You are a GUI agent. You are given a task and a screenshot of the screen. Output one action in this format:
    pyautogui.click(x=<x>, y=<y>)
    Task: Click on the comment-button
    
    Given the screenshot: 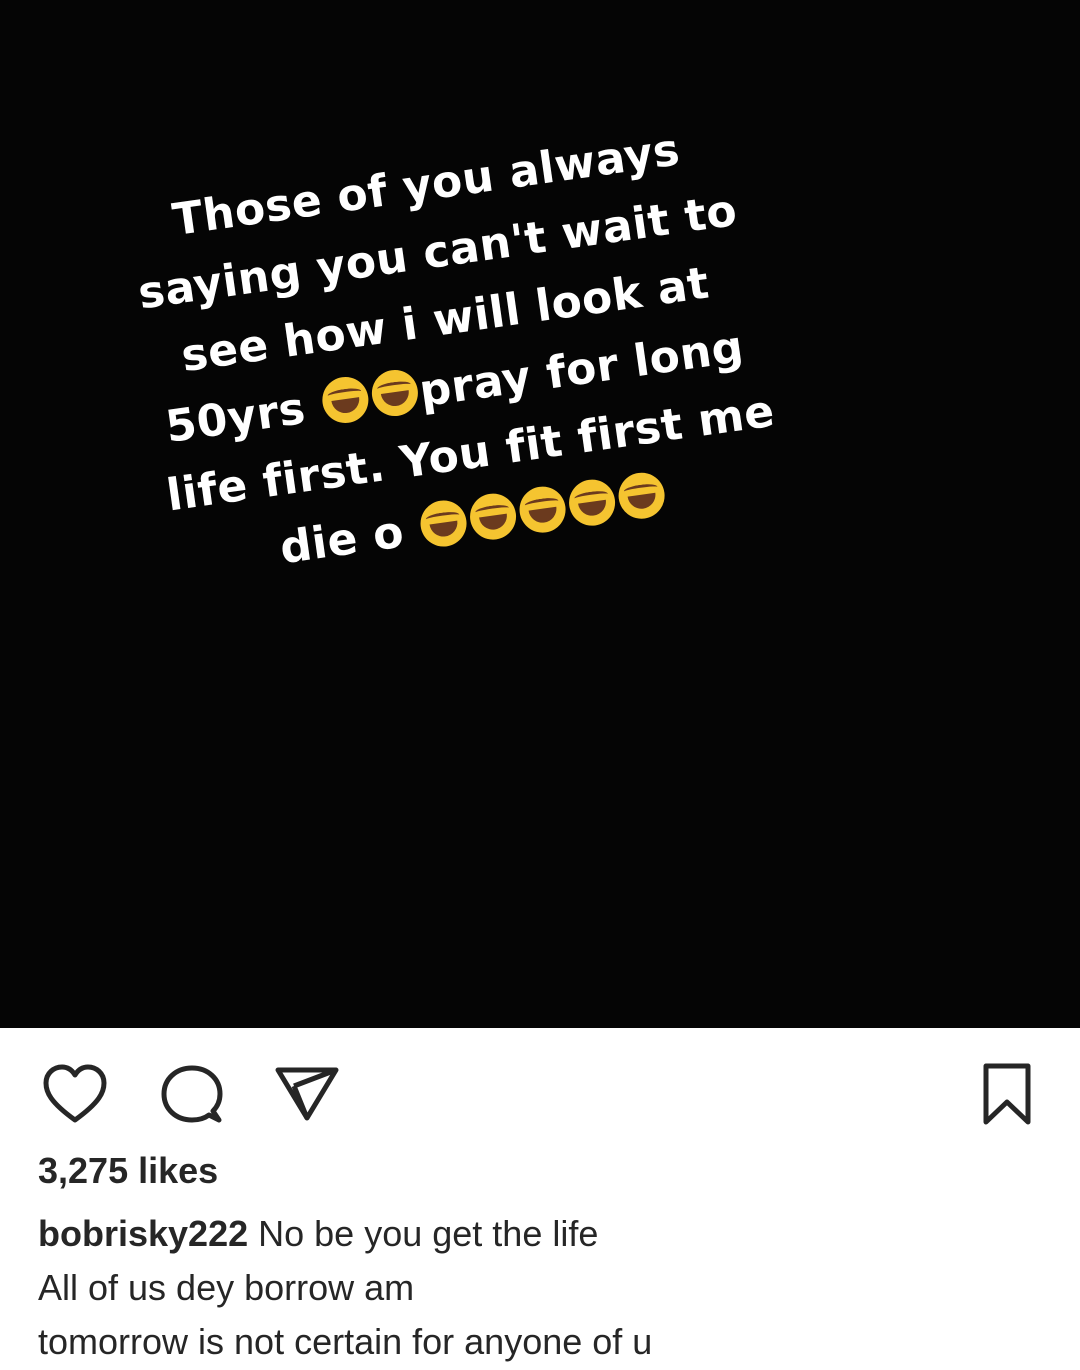 What is the action you would take?
    pyautogui.click(x=192, y=1095)
    